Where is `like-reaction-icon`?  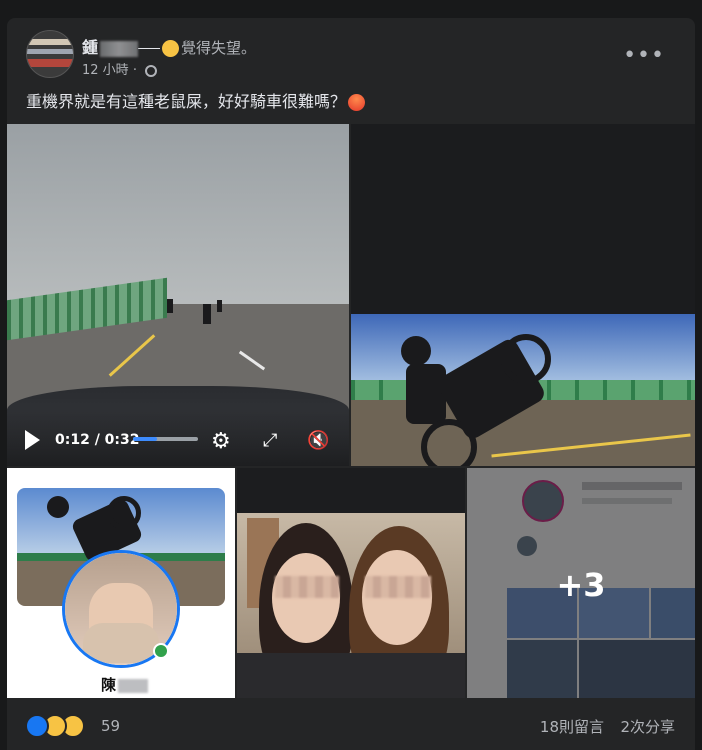 like-reaction-icon is located at coordinates (37, 726).